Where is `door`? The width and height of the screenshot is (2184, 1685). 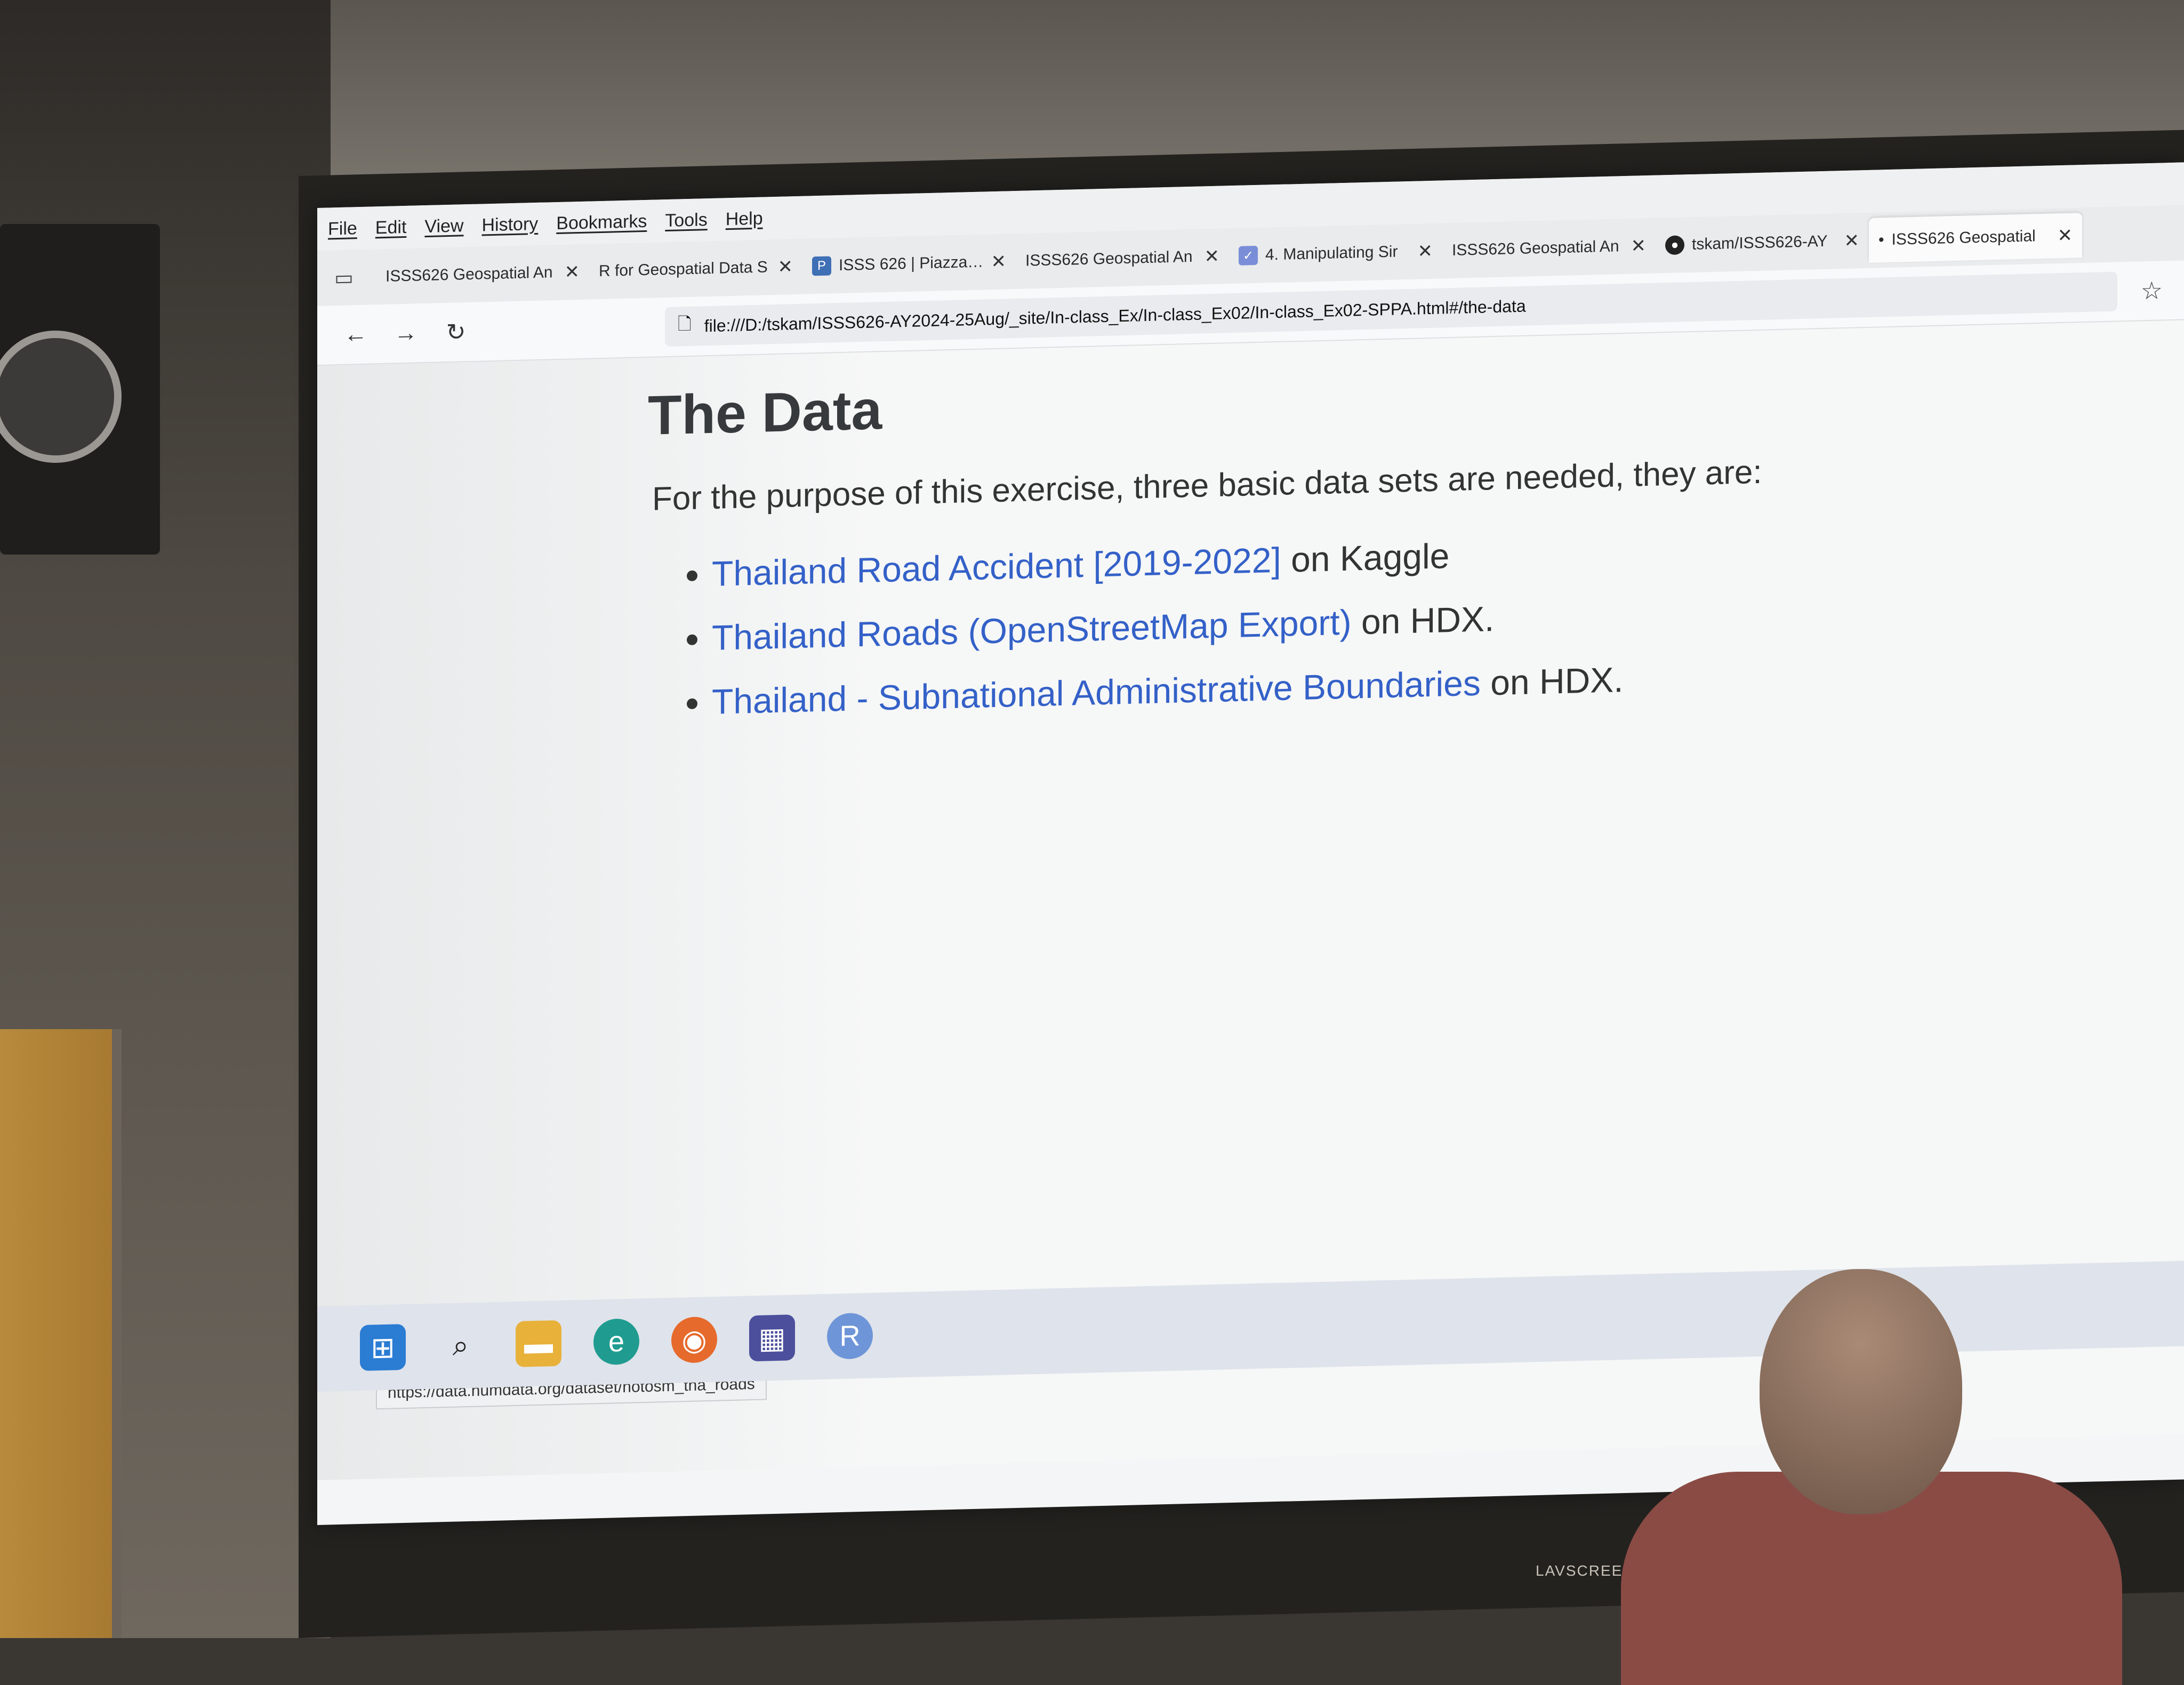 door is located at coordinates (61, 1333).